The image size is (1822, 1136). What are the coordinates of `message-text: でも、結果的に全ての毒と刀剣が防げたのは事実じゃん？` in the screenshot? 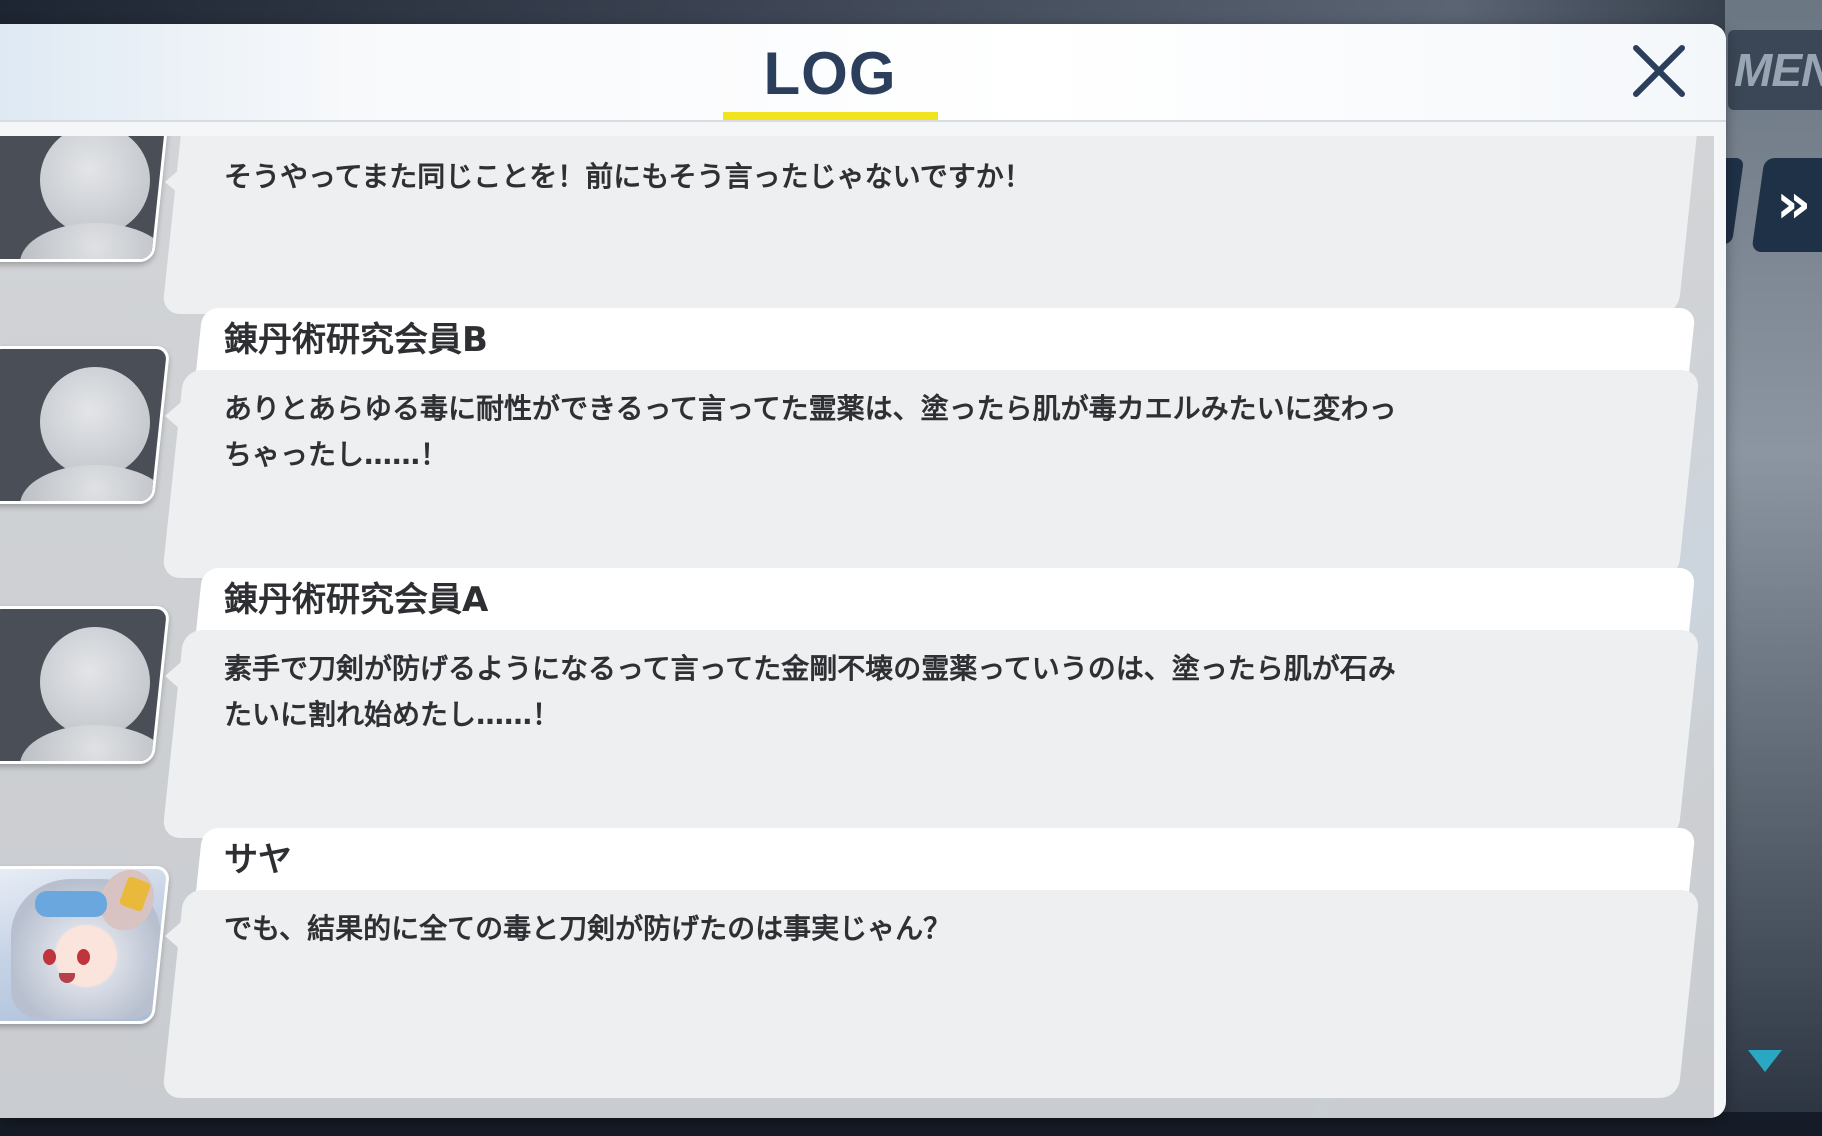 It's located at (588, 928).